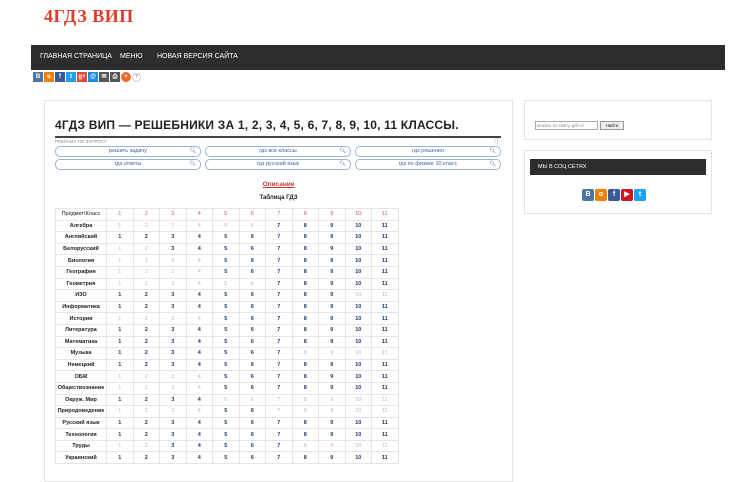 The height and width of the screenshot is (482, 755). I want to click on description-link: Описание, so click(278, 184).